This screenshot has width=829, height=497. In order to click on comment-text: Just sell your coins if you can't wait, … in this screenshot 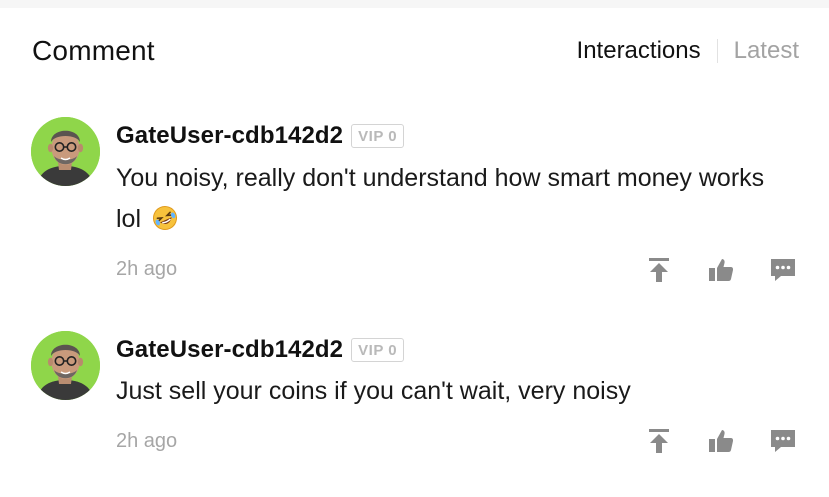, I will do `click(456, 391)`.